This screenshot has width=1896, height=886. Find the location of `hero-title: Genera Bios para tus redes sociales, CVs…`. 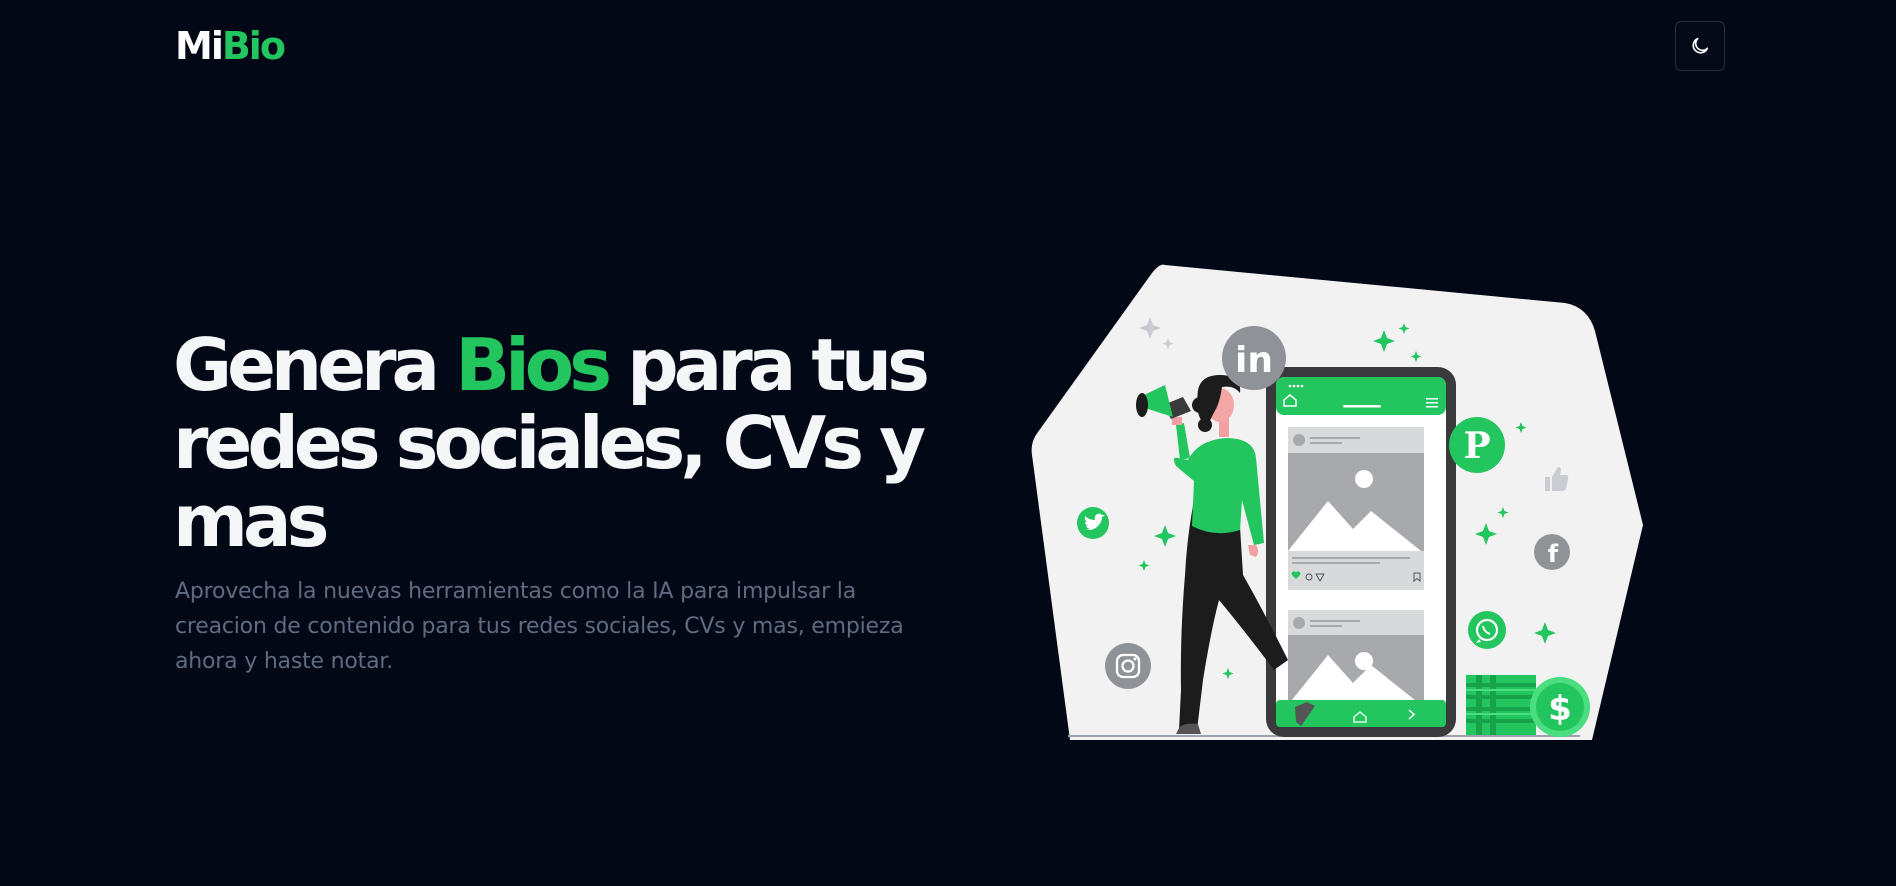

hero-title: Genera Bios para tus redes sociales, CVs… is located at coordinates (551, 443).